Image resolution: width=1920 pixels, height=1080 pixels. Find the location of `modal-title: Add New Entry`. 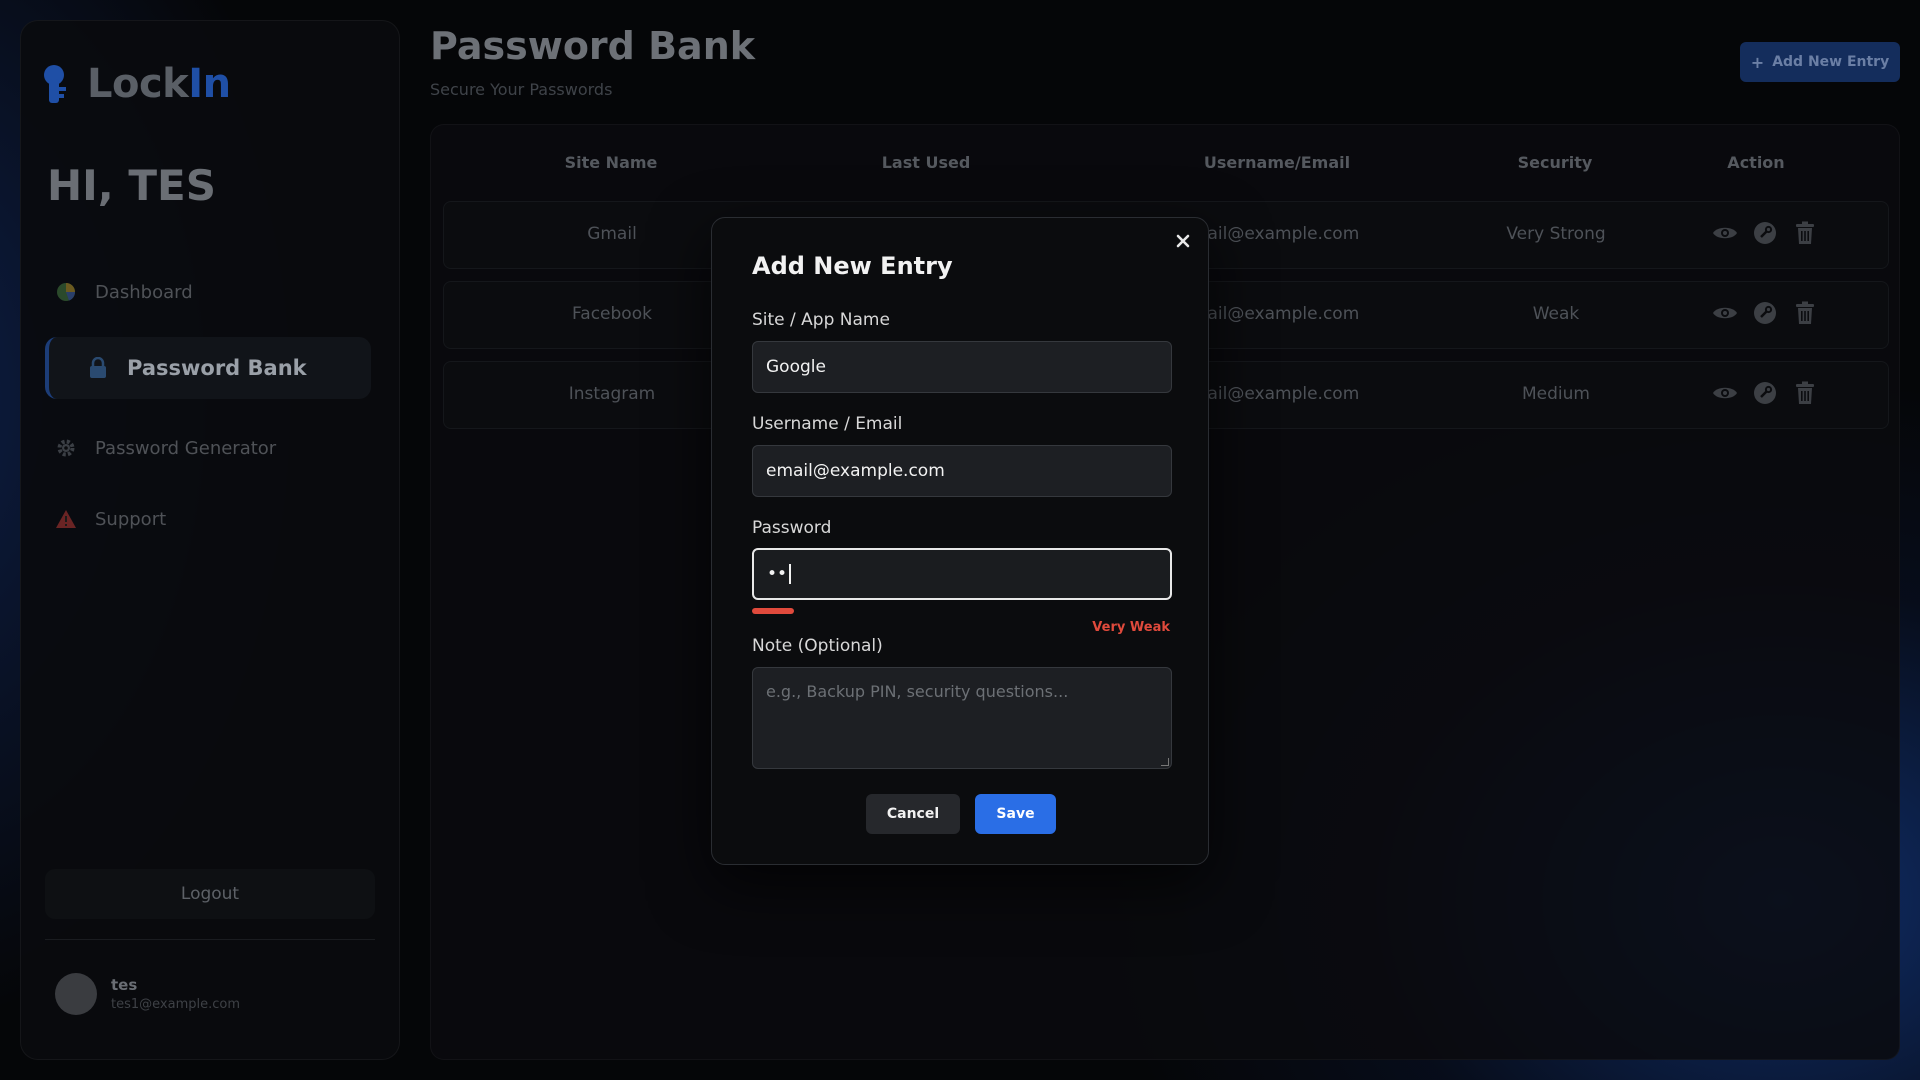

modal-title: Add New Entry is located at coordinates (852, 266).